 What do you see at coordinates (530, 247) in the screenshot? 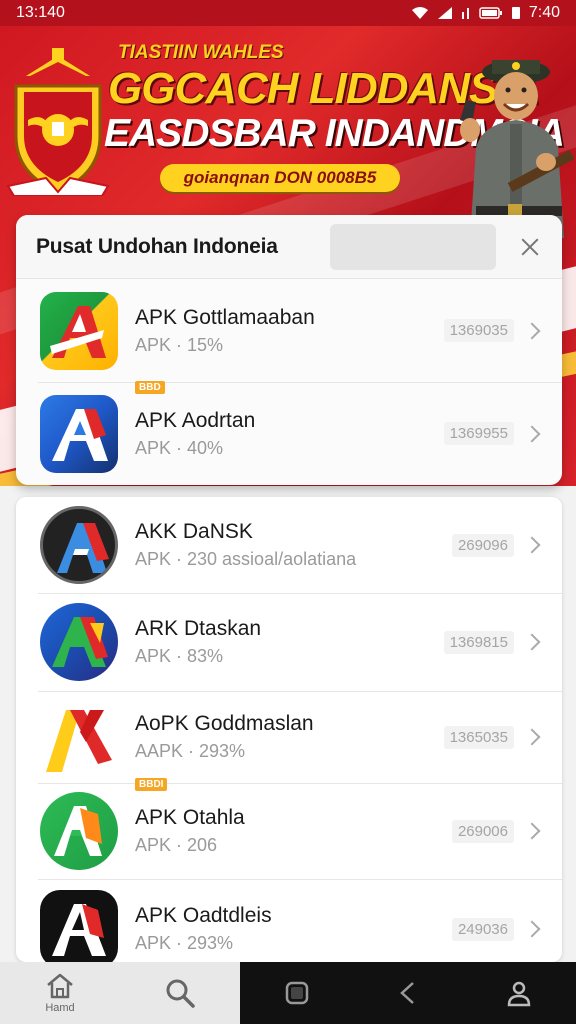
I see `close-button` at bounding box center [530, 247].